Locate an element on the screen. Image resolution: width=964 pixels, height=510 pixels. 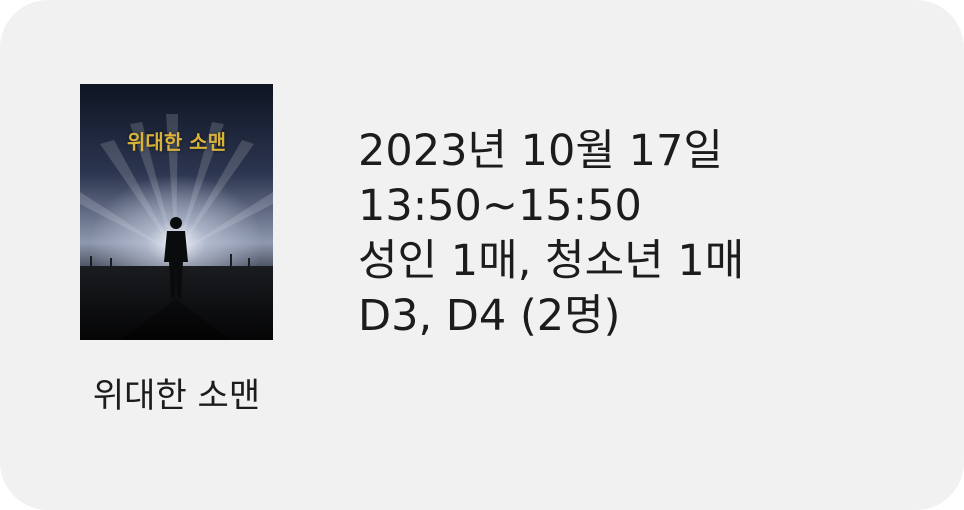
movie-poster: 위대한 소맨 is located at coordinates (176, 212).